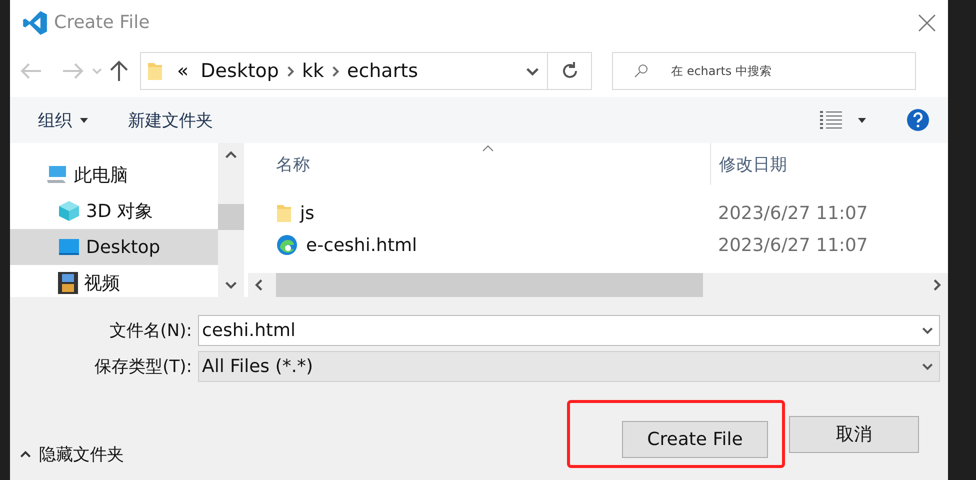  I want to click on cancel-button: 取消, so click(854, 434).